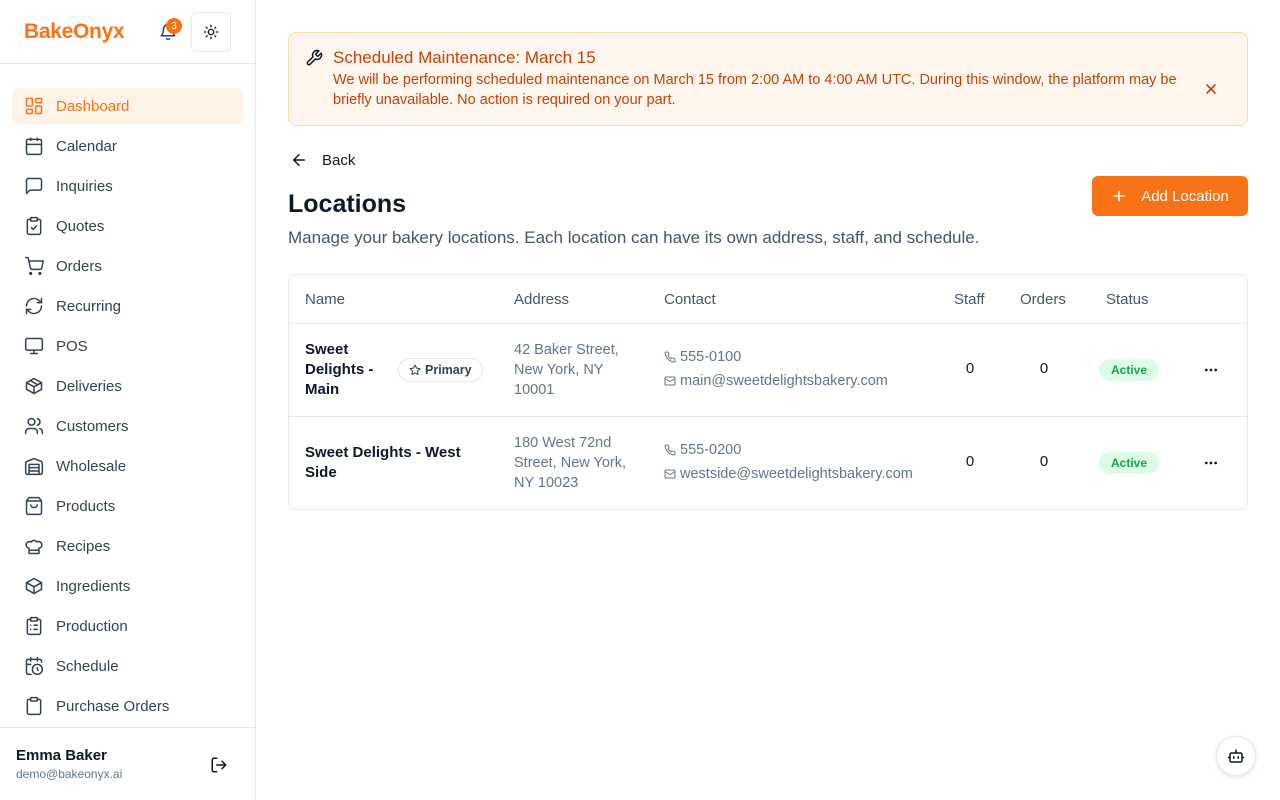 Image resolution: width=1280 pixels, height=800 pixels. What do you see at coordinates (566, 370) in the screenshot?
I see `location-address: 42 Baker Street, New York, NY 10001` at bounding box center [566, 370].